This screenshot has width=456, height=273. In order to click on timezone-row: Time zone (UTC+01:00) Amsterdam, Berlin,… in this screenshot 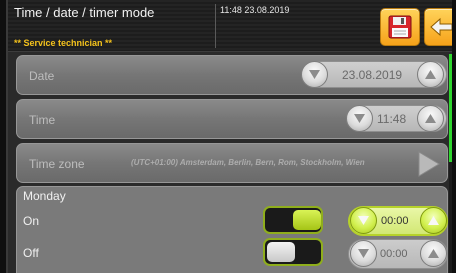, I will do `click(232, 163)`.